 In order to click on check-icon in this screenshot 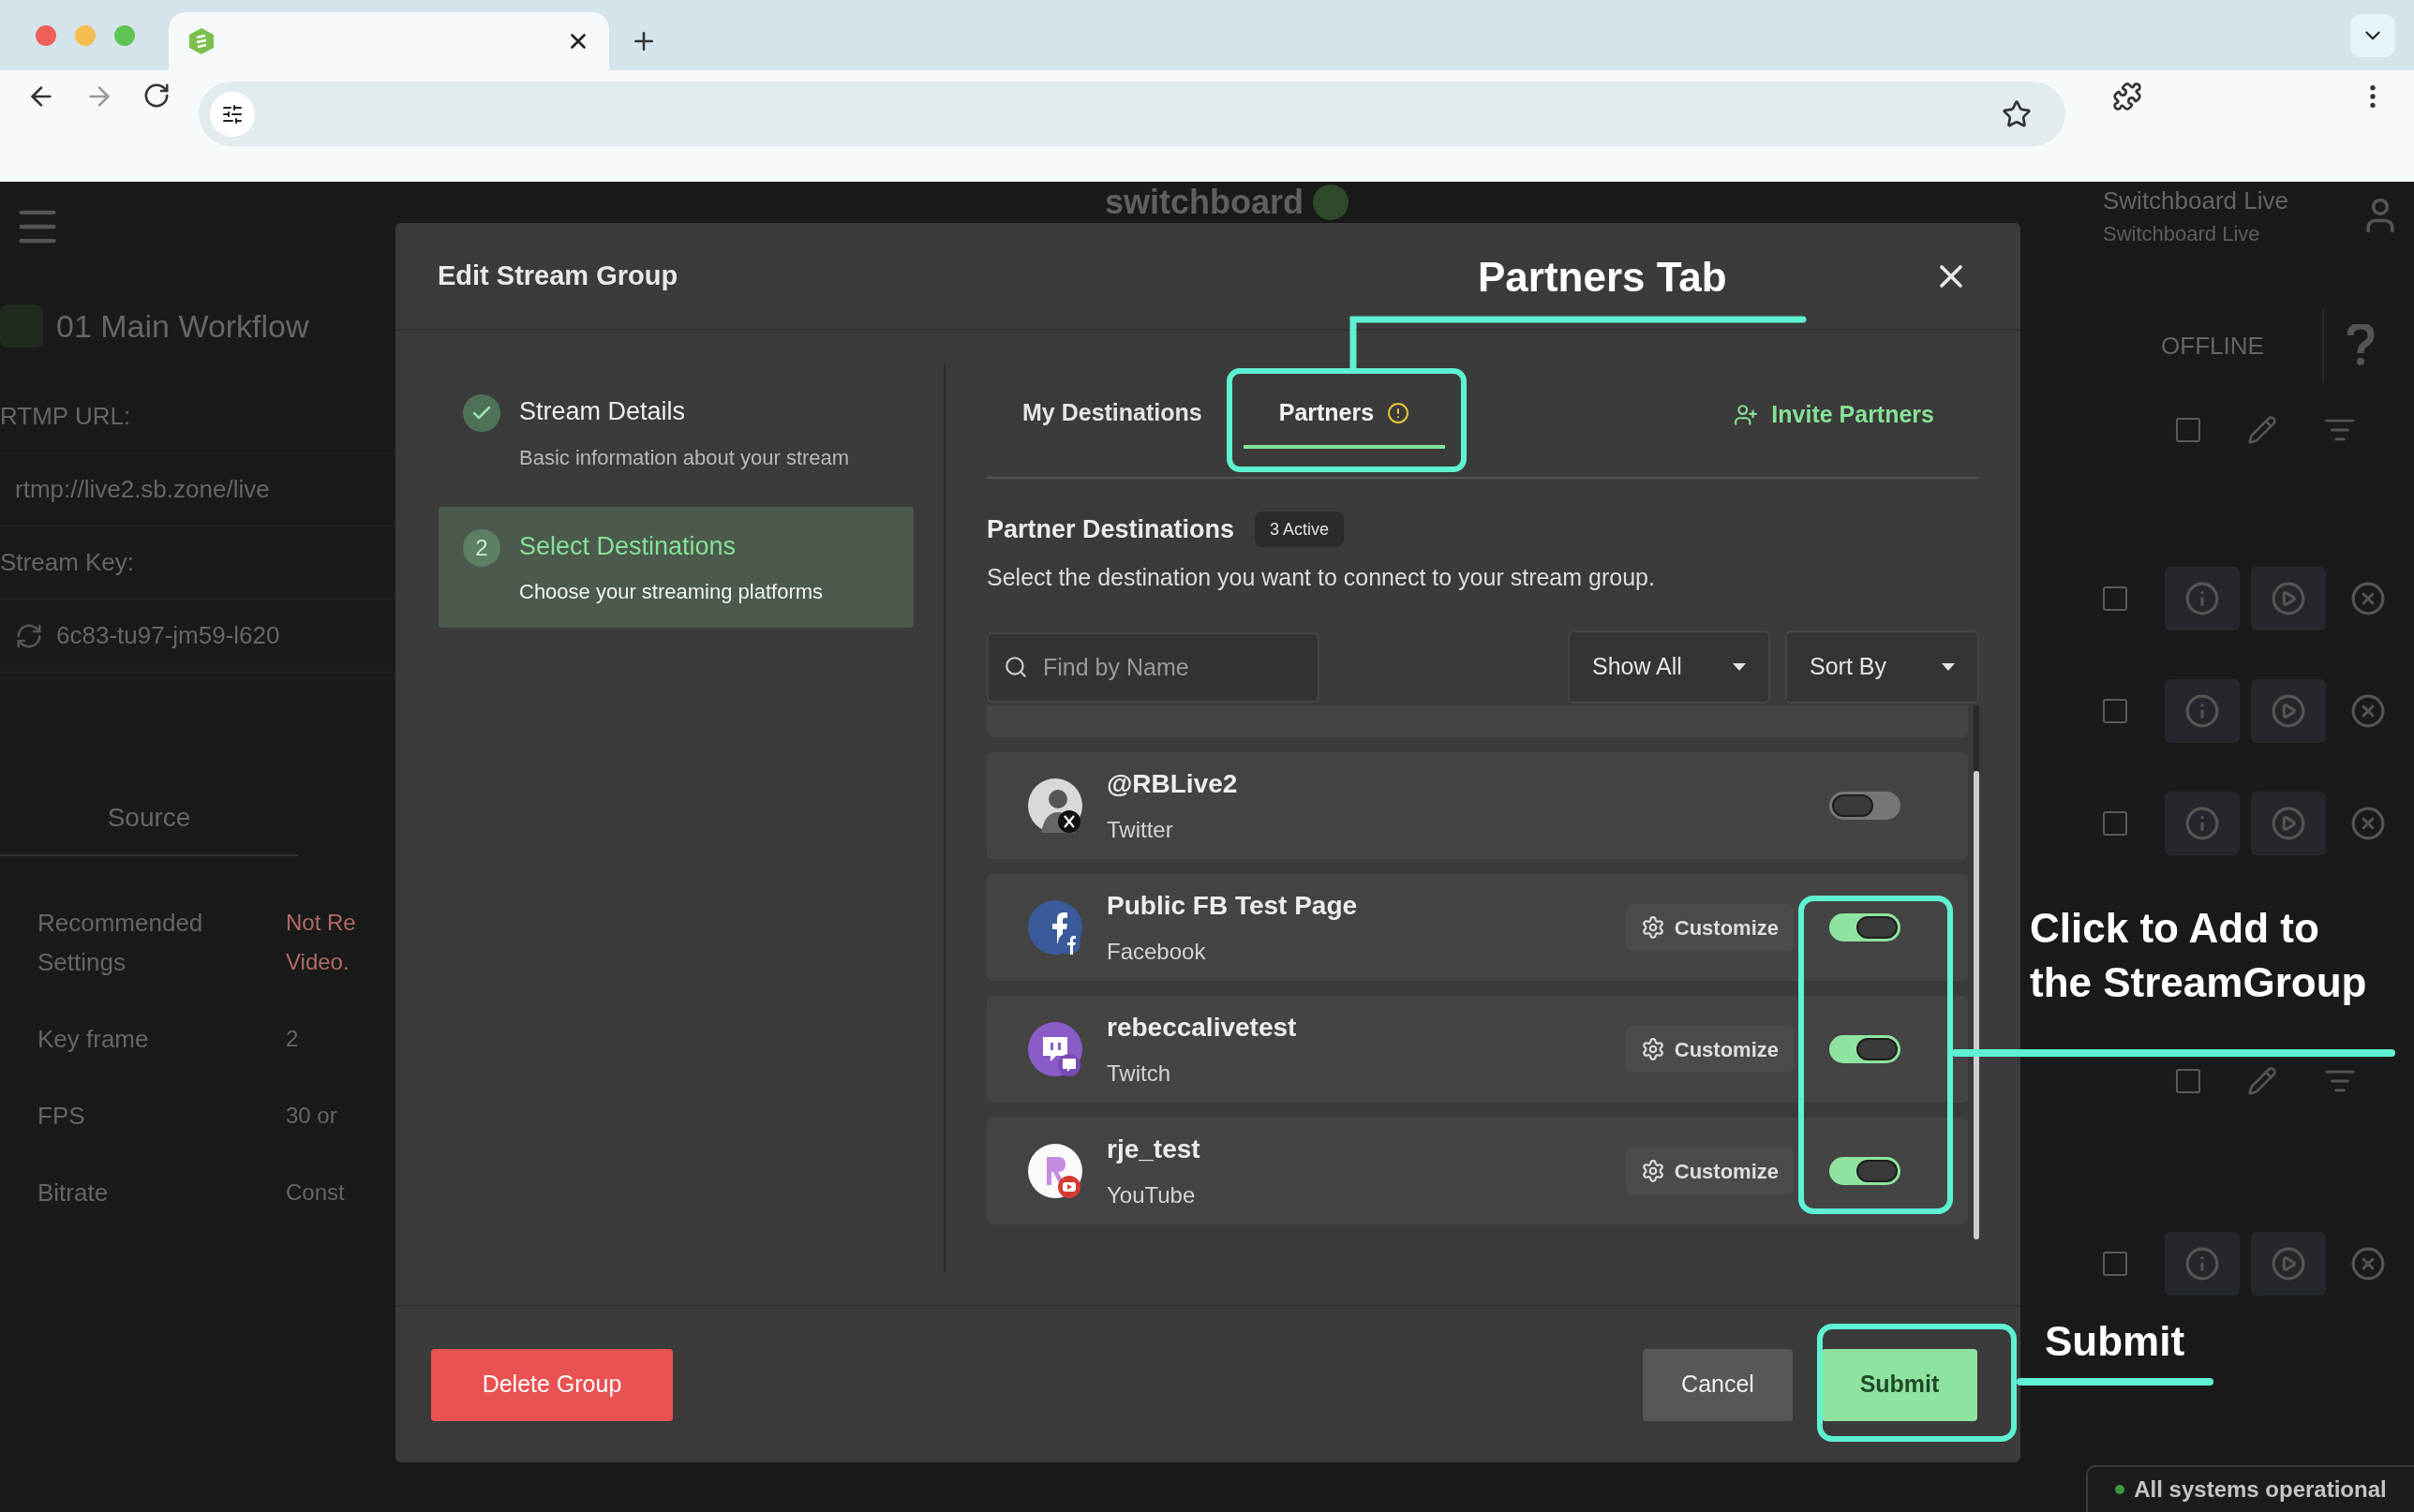, I will do `click(481, 413)`.